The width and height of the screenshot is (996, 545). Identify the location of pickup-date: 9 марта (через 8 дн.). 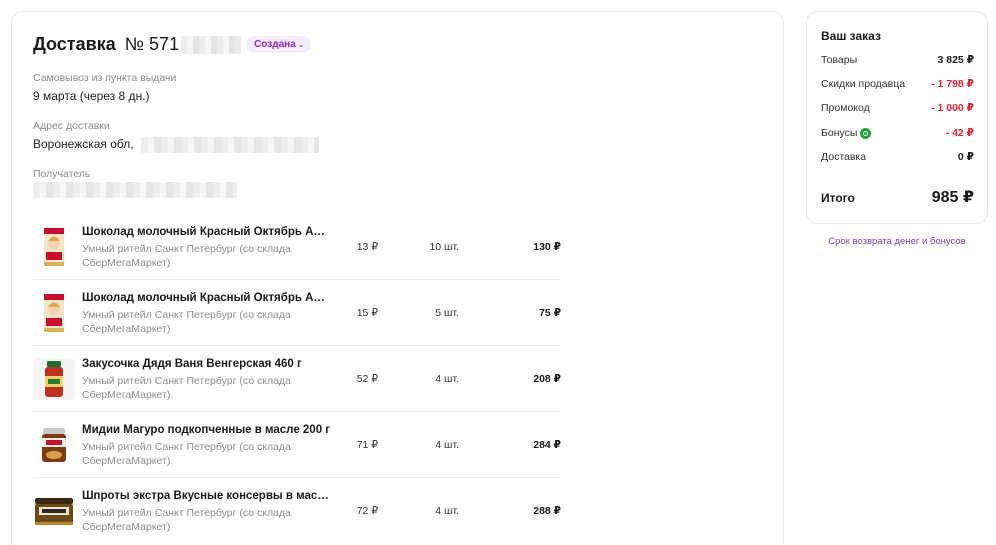
(91, 96).